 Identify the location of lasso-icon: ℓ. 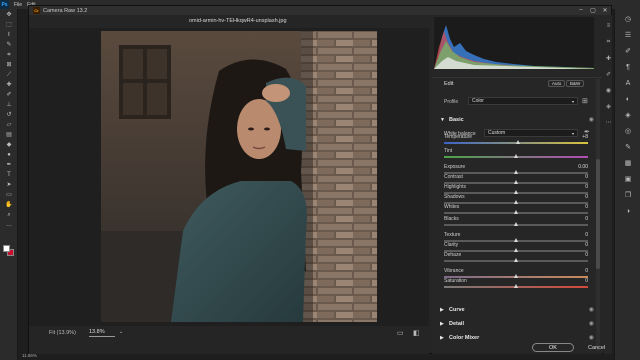
(9, 35).